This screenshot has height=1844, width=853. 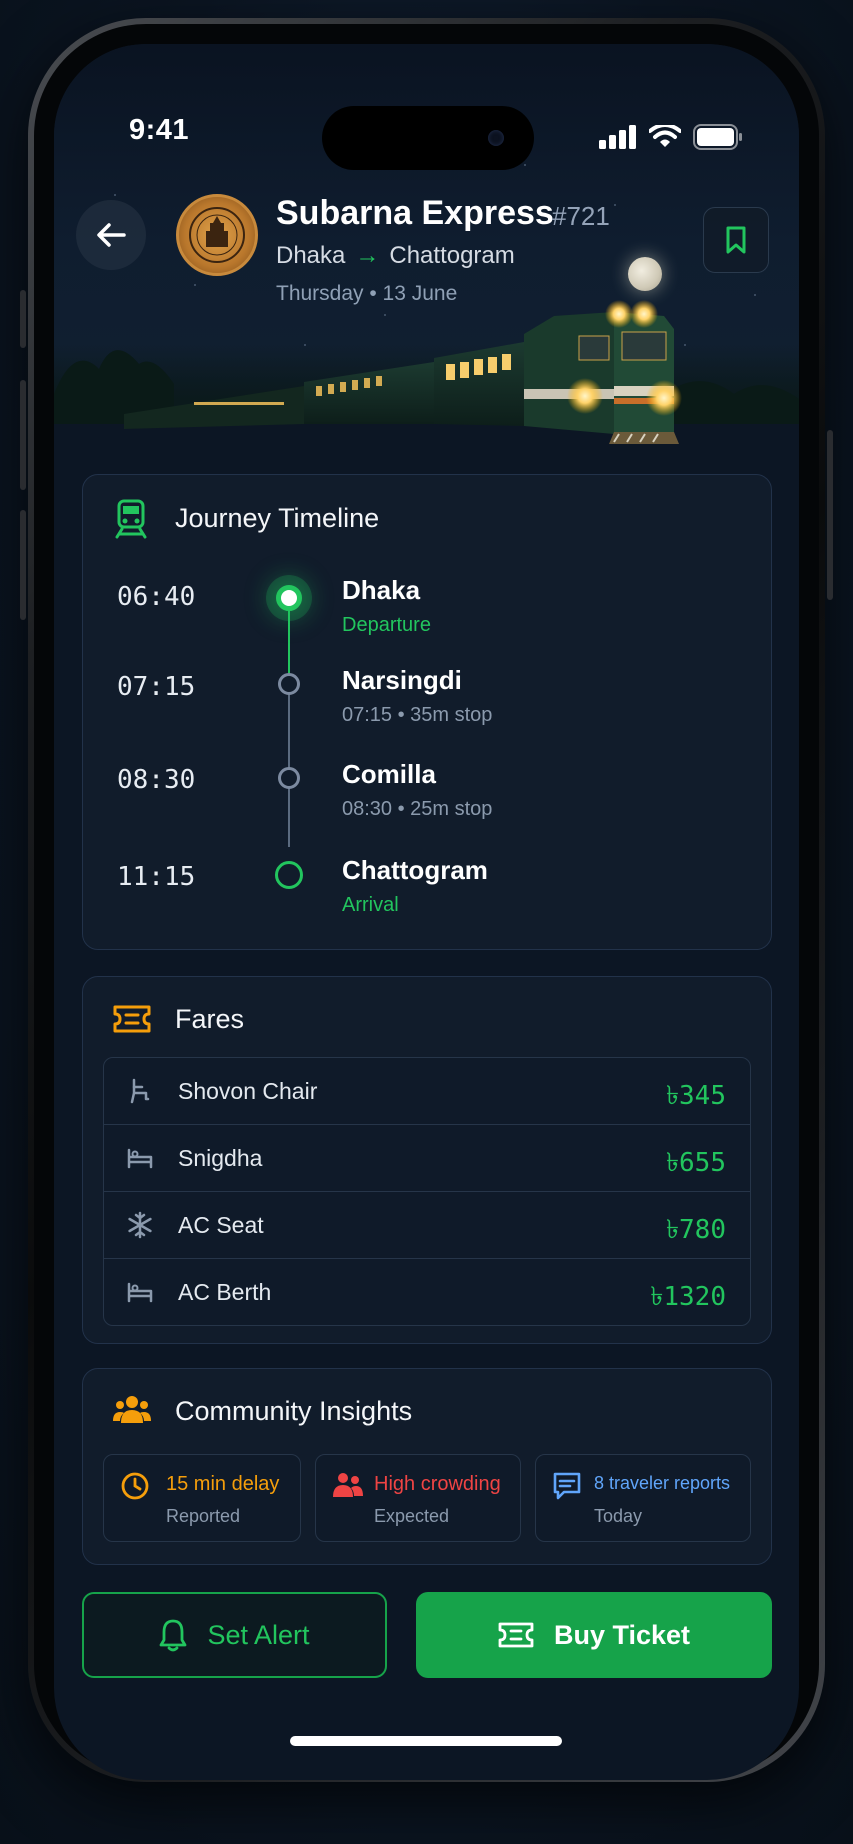 I want to click on power-button, so click(x=830, y=515).